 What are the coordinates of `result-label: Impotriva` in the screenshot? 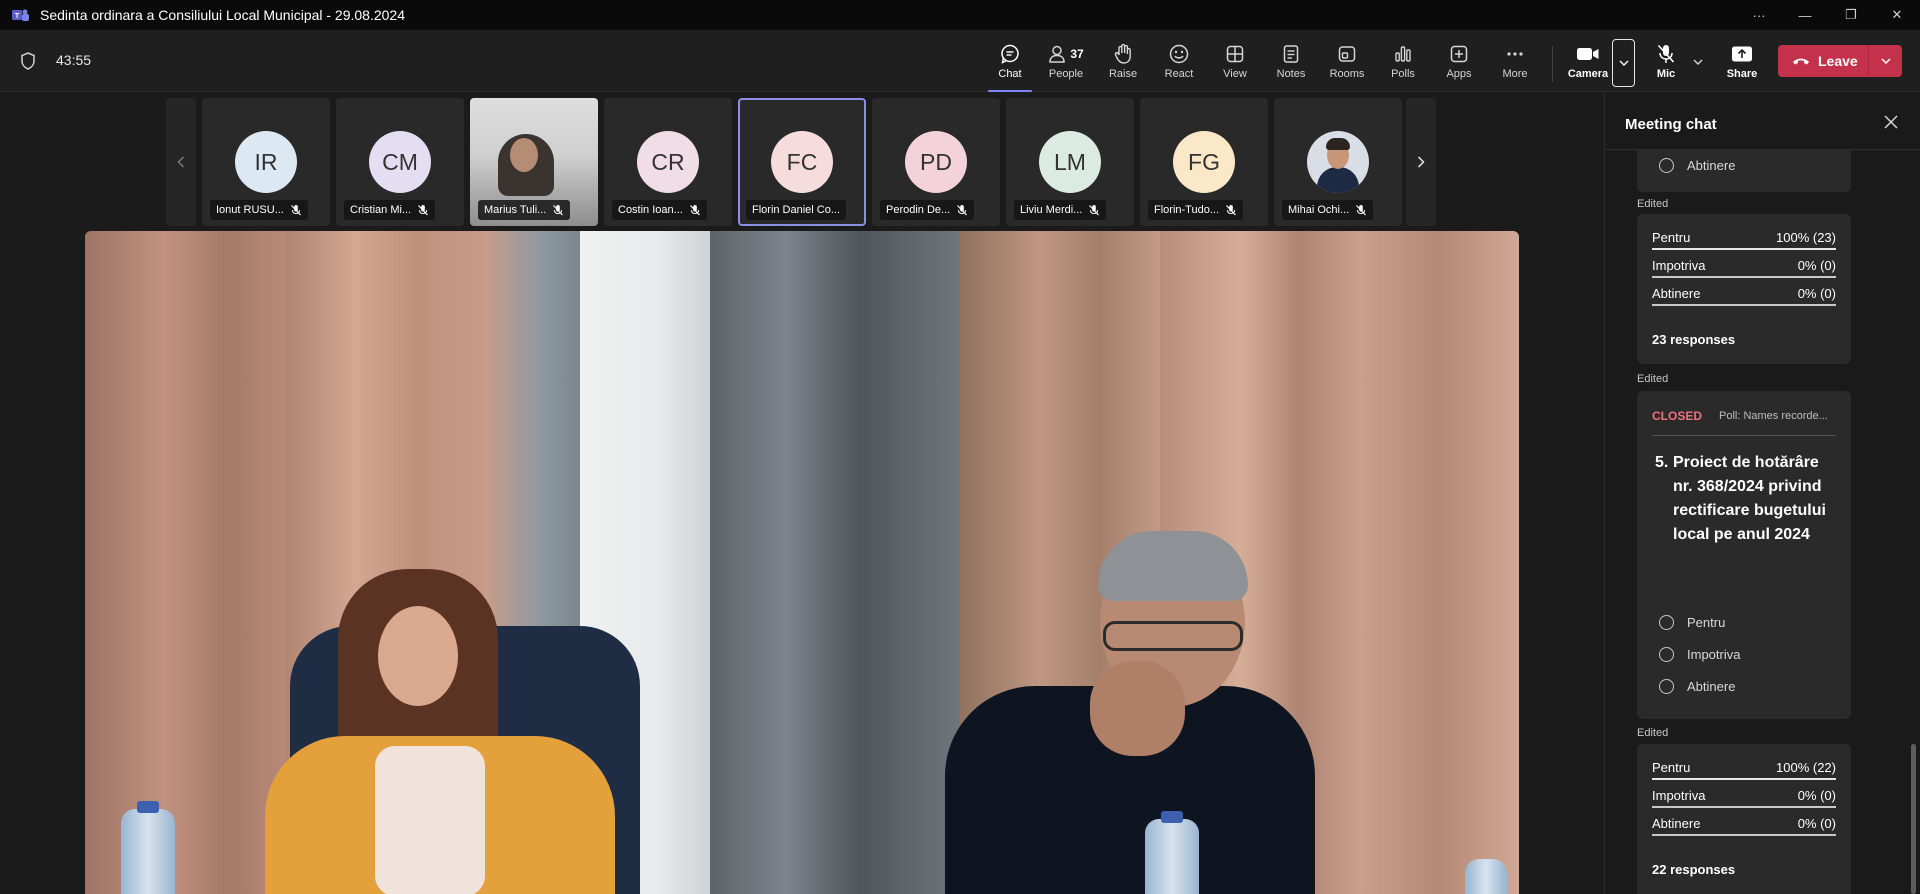 It's located at (1679, 265).